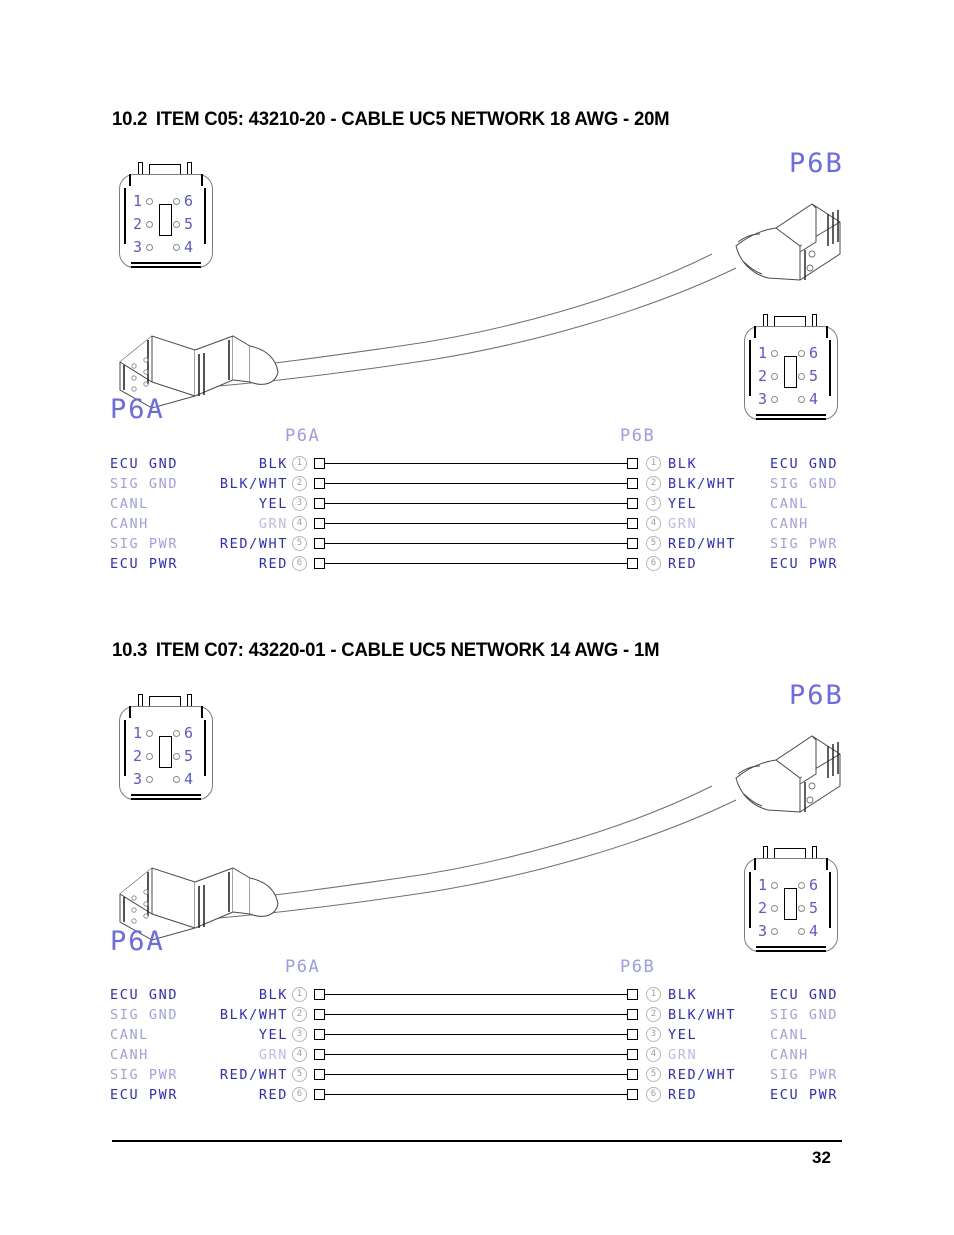 The width and height of the screenshot is (954, 1235). Describe the element at coordinates (814, 885) in the screenshot. I see `face-pin-number: 6` at that location.